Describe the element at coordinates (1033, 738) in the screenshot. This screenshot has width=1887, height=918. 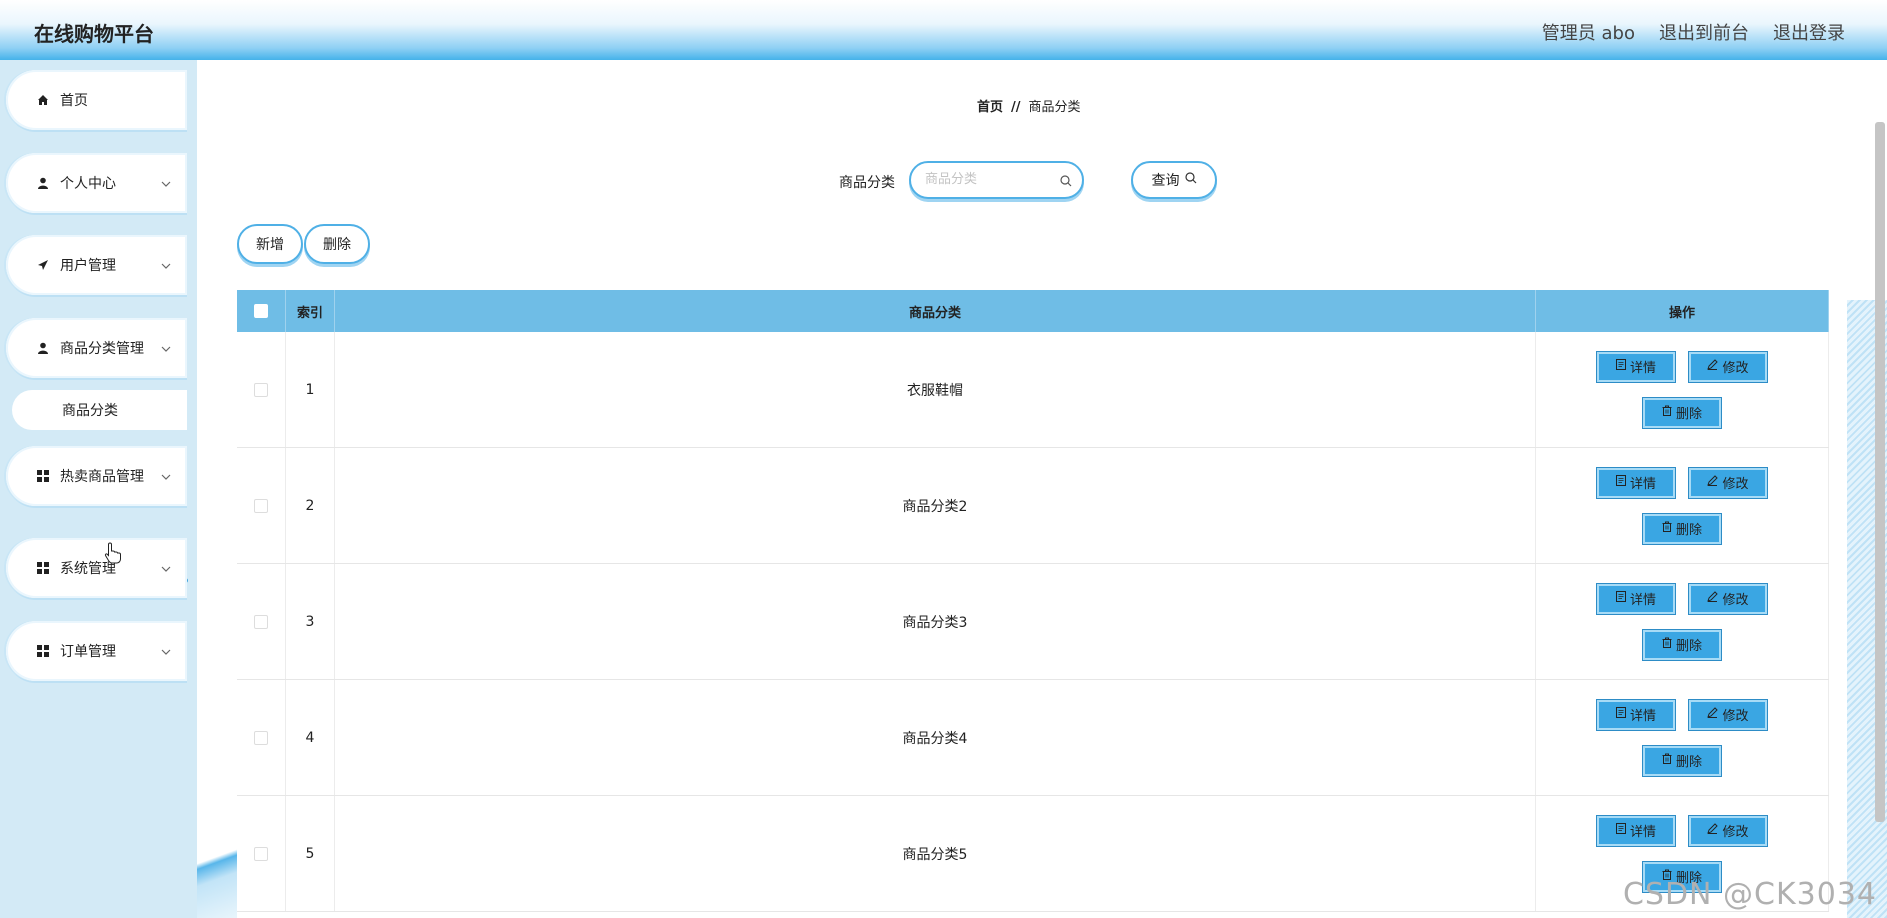
I see `table-row: 4 商品分类4 详情 修改 删除` at that location.